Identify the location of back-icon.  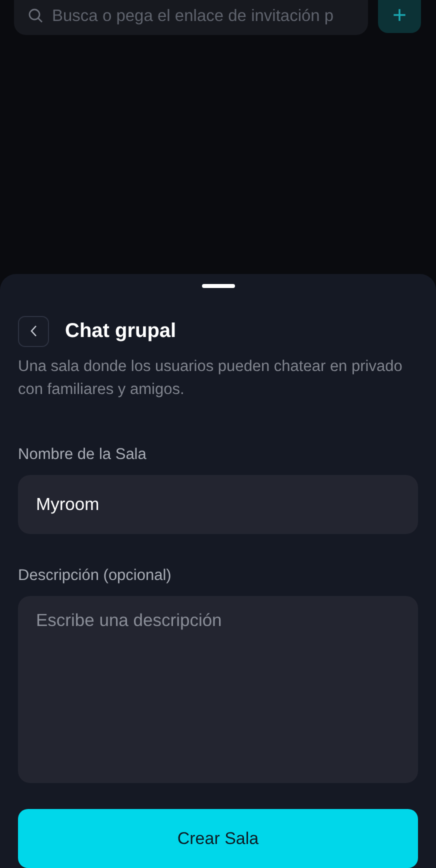
(34, 331).